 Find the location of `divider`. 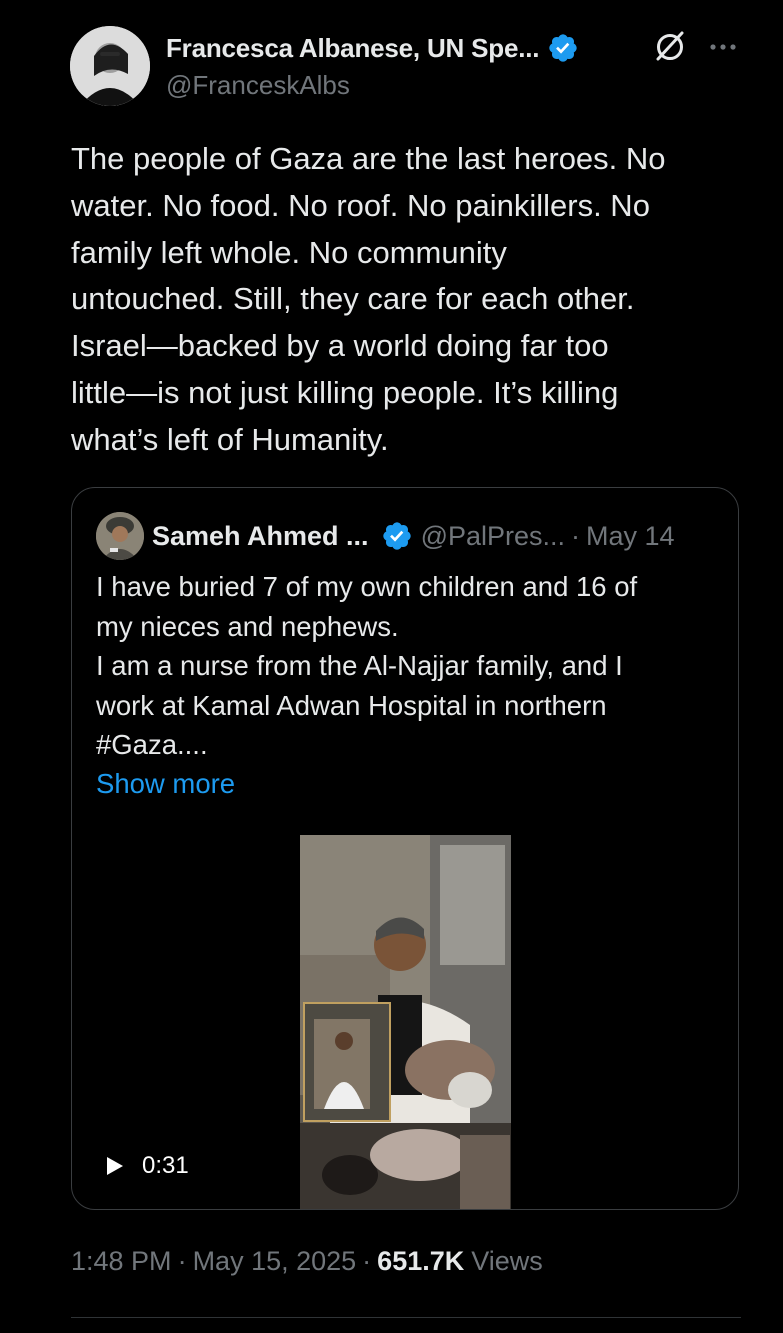

divider is located at coordinates (406, 1317).